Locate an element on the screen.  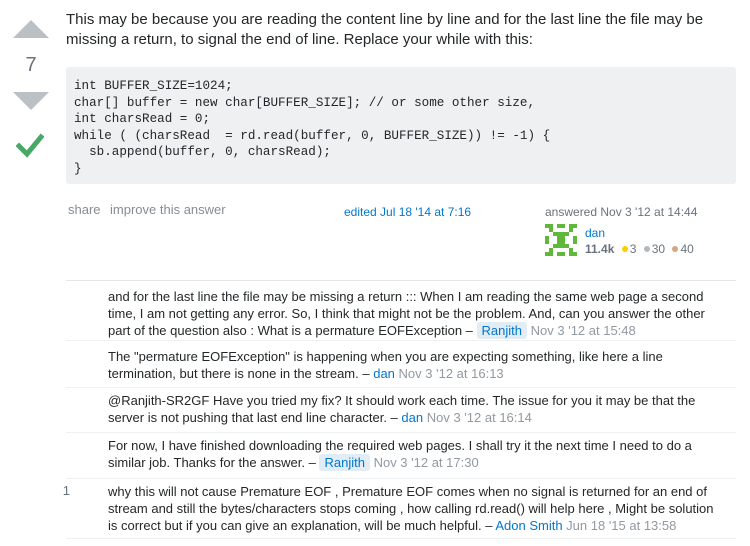
comment-date: Nov 3 '12 at 16:13 is located at coordinates (451, 373).